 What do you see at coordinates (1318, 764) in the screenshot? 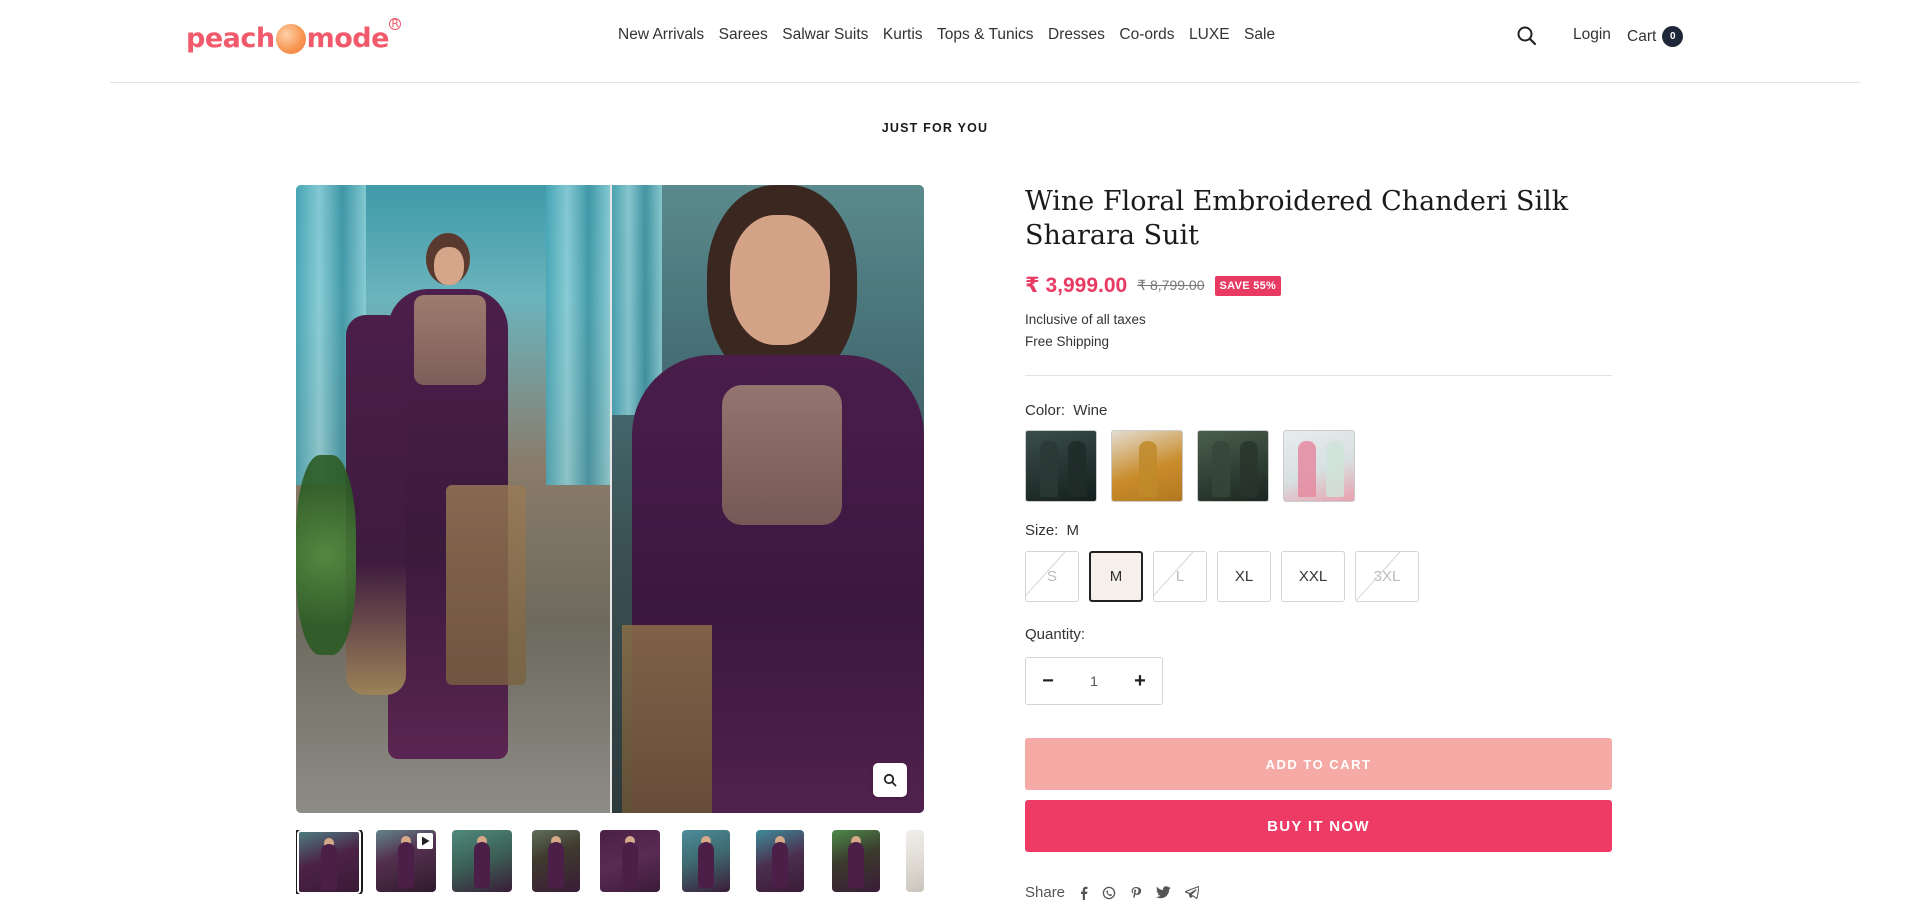
I see `add-to-cart-button: ADD TO CART` at bounding box center [1318, 764].